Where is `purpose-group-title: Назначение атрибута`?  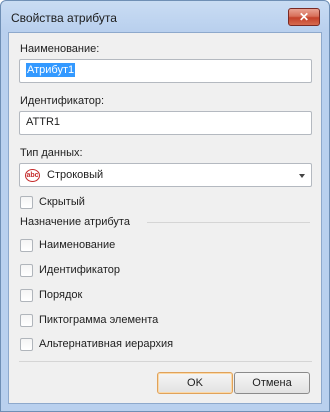
purpose-group-title: Назначение атрибута is located at coordinates (75, 222).